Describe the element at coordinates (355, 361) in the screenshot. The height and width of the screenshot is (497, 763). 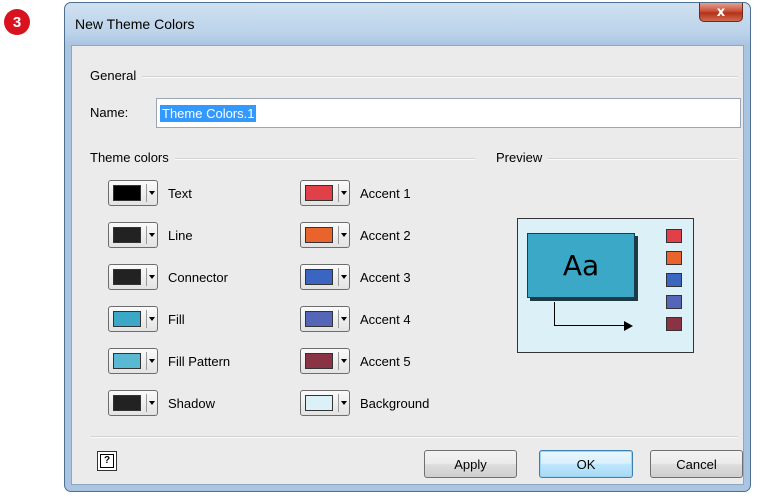
I see `color-row-accent-5: Accent 5` at that location.